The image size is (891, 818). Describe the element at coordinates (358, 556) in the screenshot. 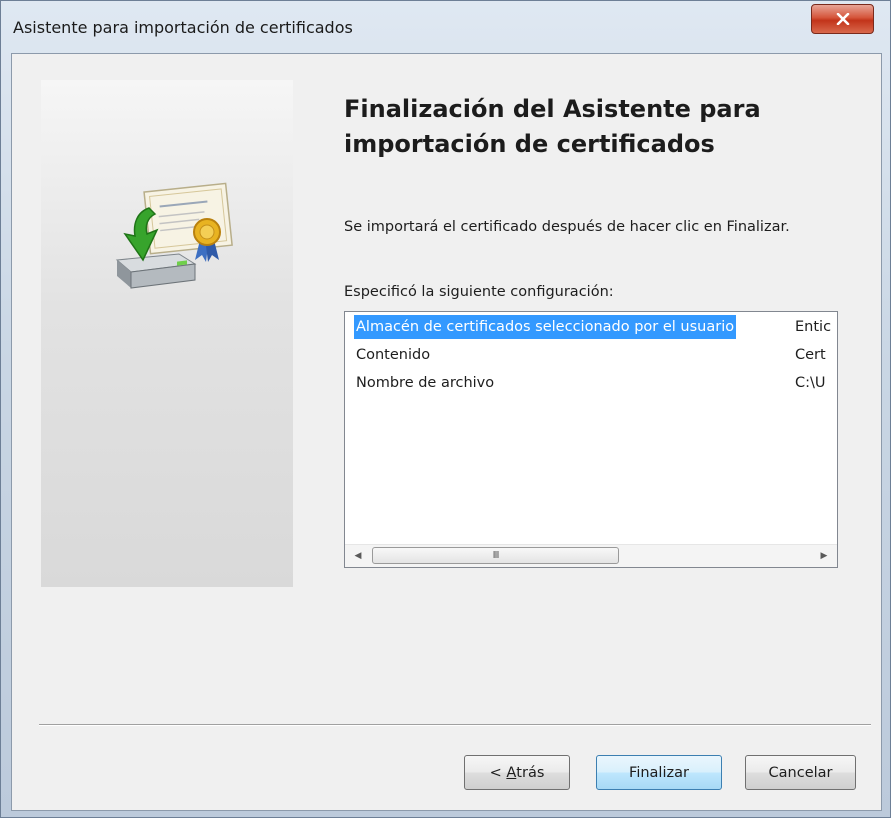

I see `scroll-left-arrow-icon: ◀` at that location.